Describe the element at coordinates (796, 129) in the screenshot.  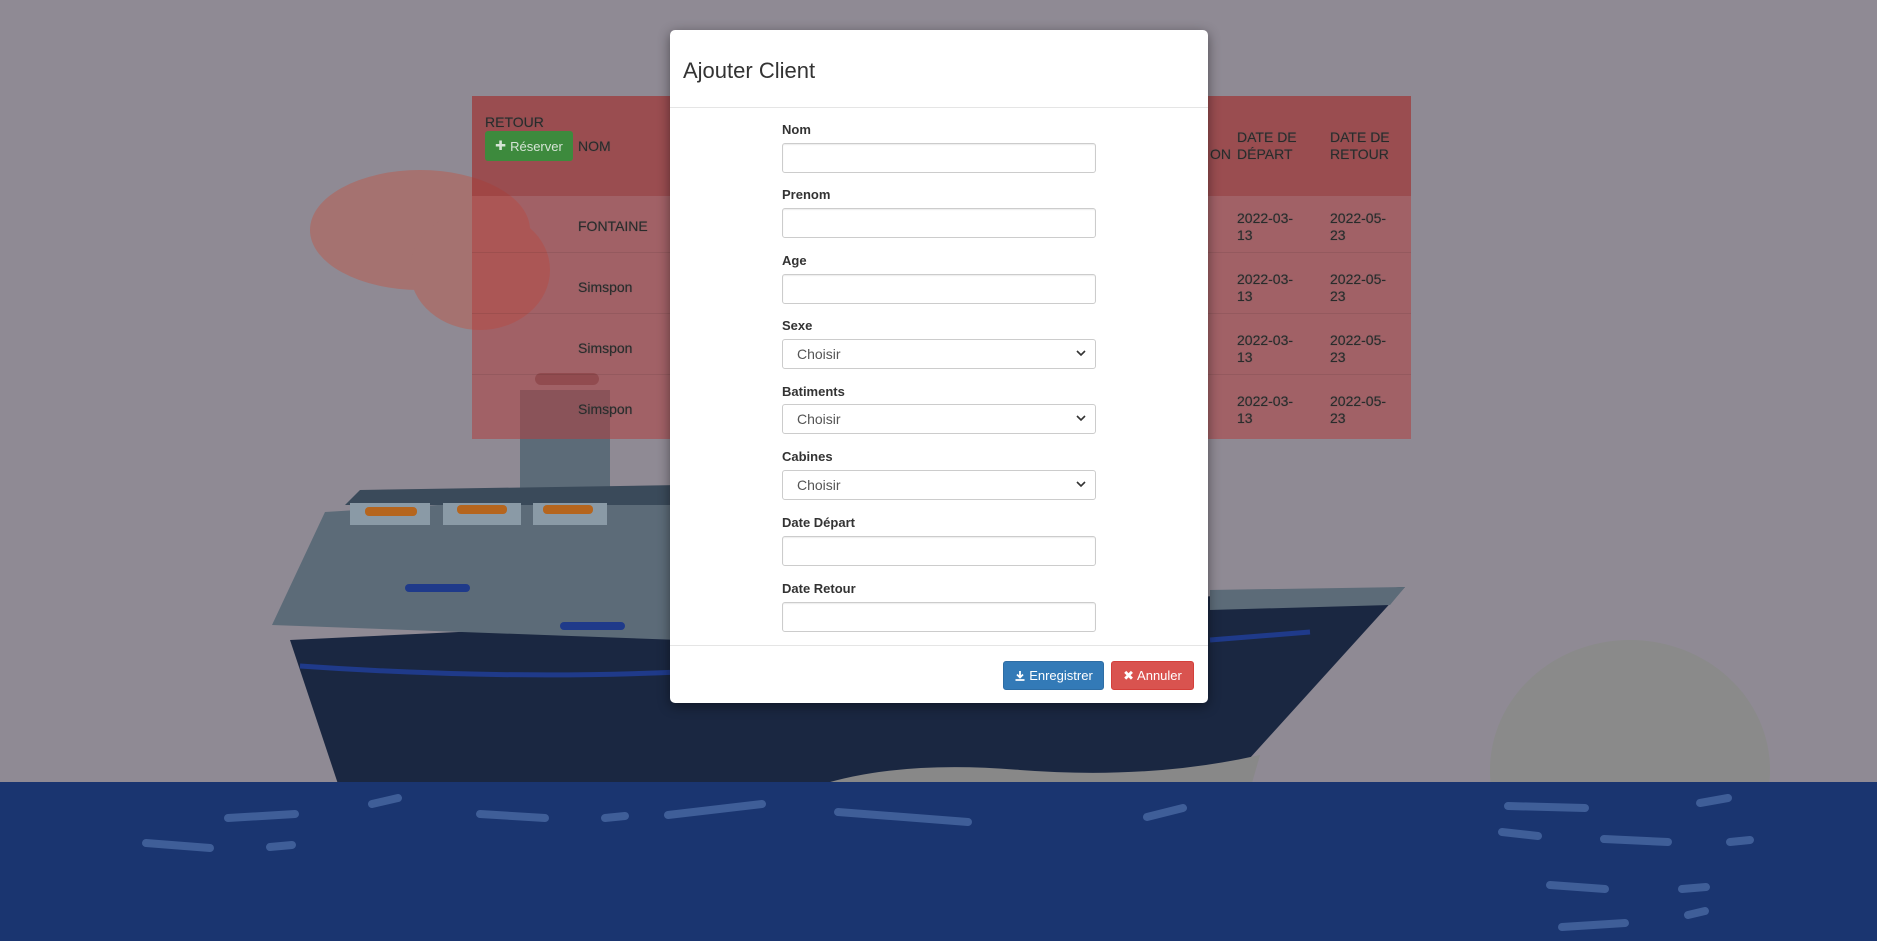
I see `nom-label: Nom` at that location.